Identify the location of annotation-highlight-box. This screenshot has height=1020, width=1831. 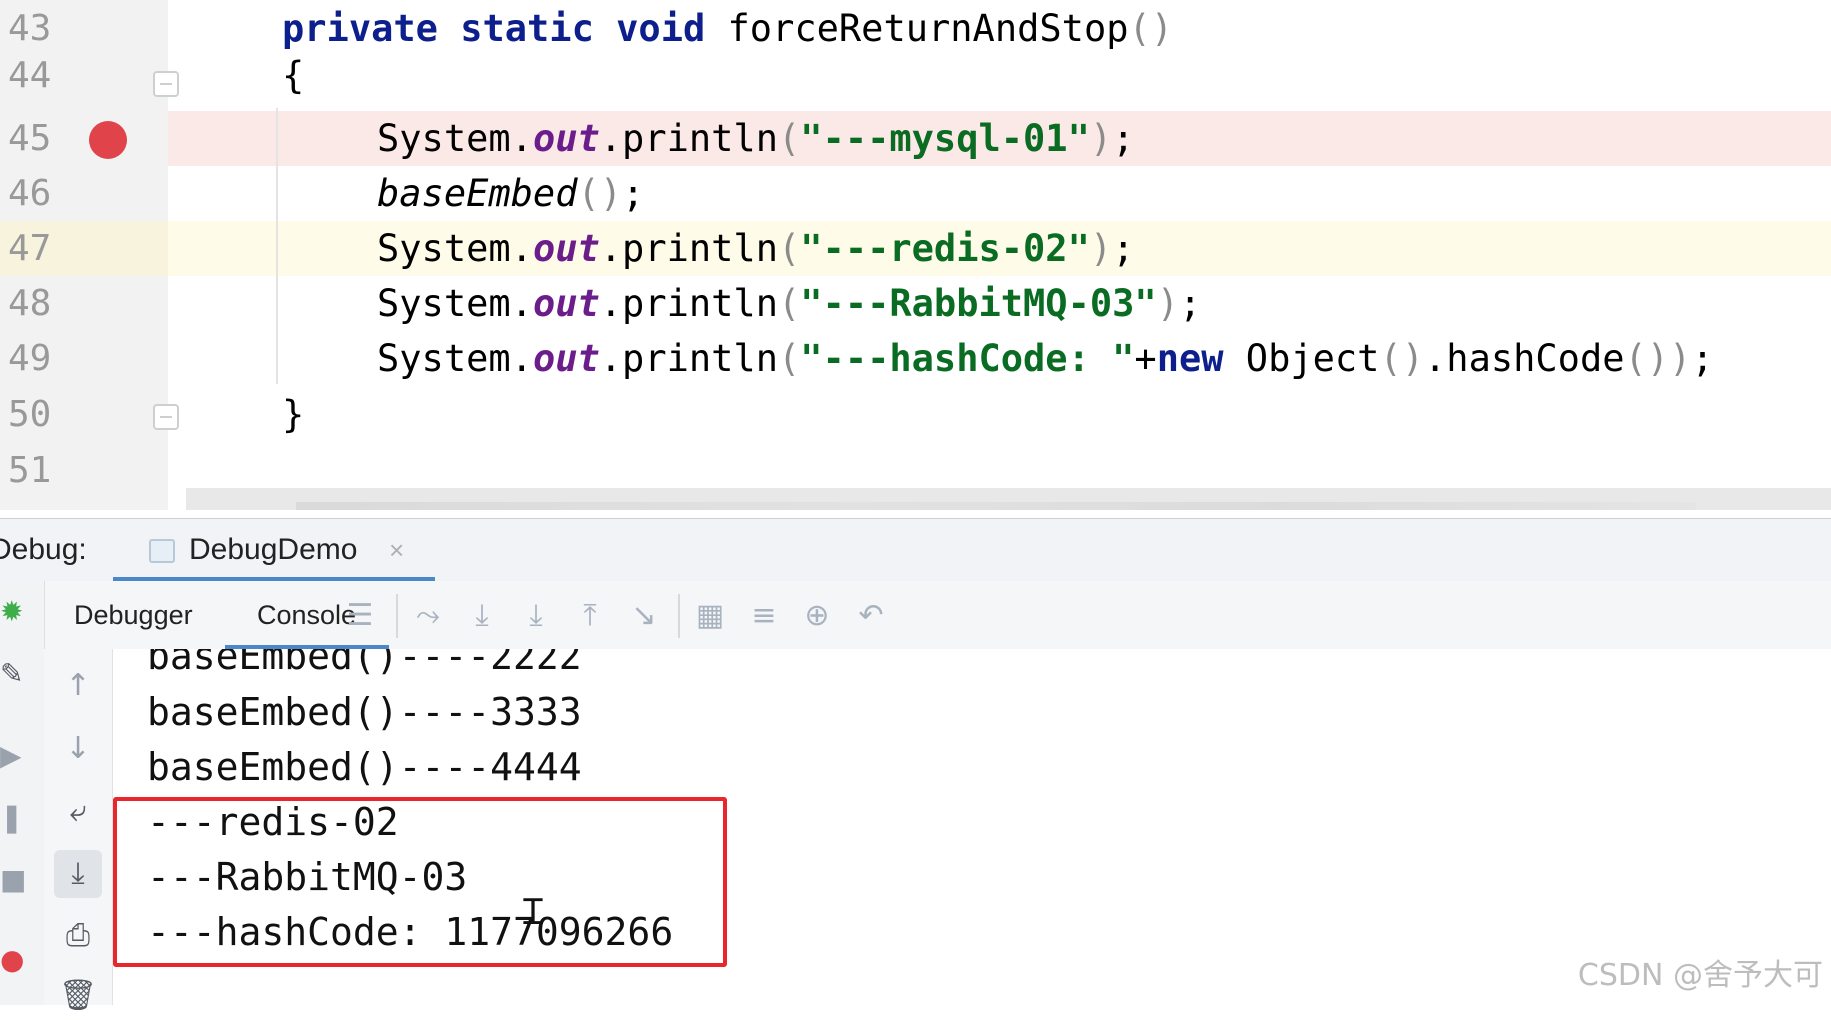
(420, 882).